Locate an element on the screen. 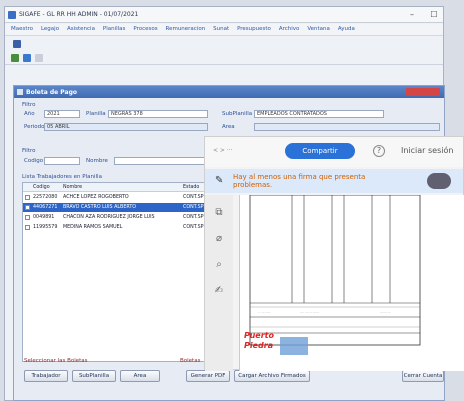 Image resolution: width=464 pixels, height=401 pixels. boletas-label: Boletas is located at coordinates (190, 361).